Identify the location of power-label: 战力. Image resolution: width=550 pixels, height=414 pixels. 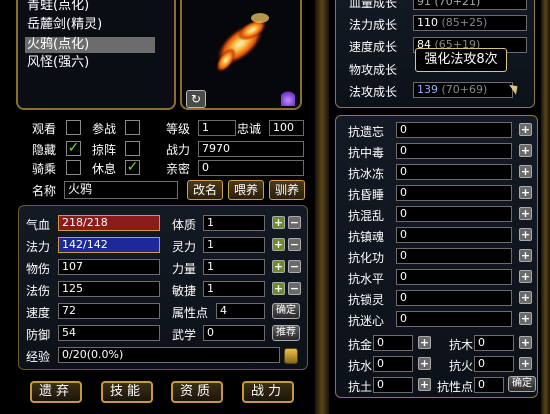
(178, 150).